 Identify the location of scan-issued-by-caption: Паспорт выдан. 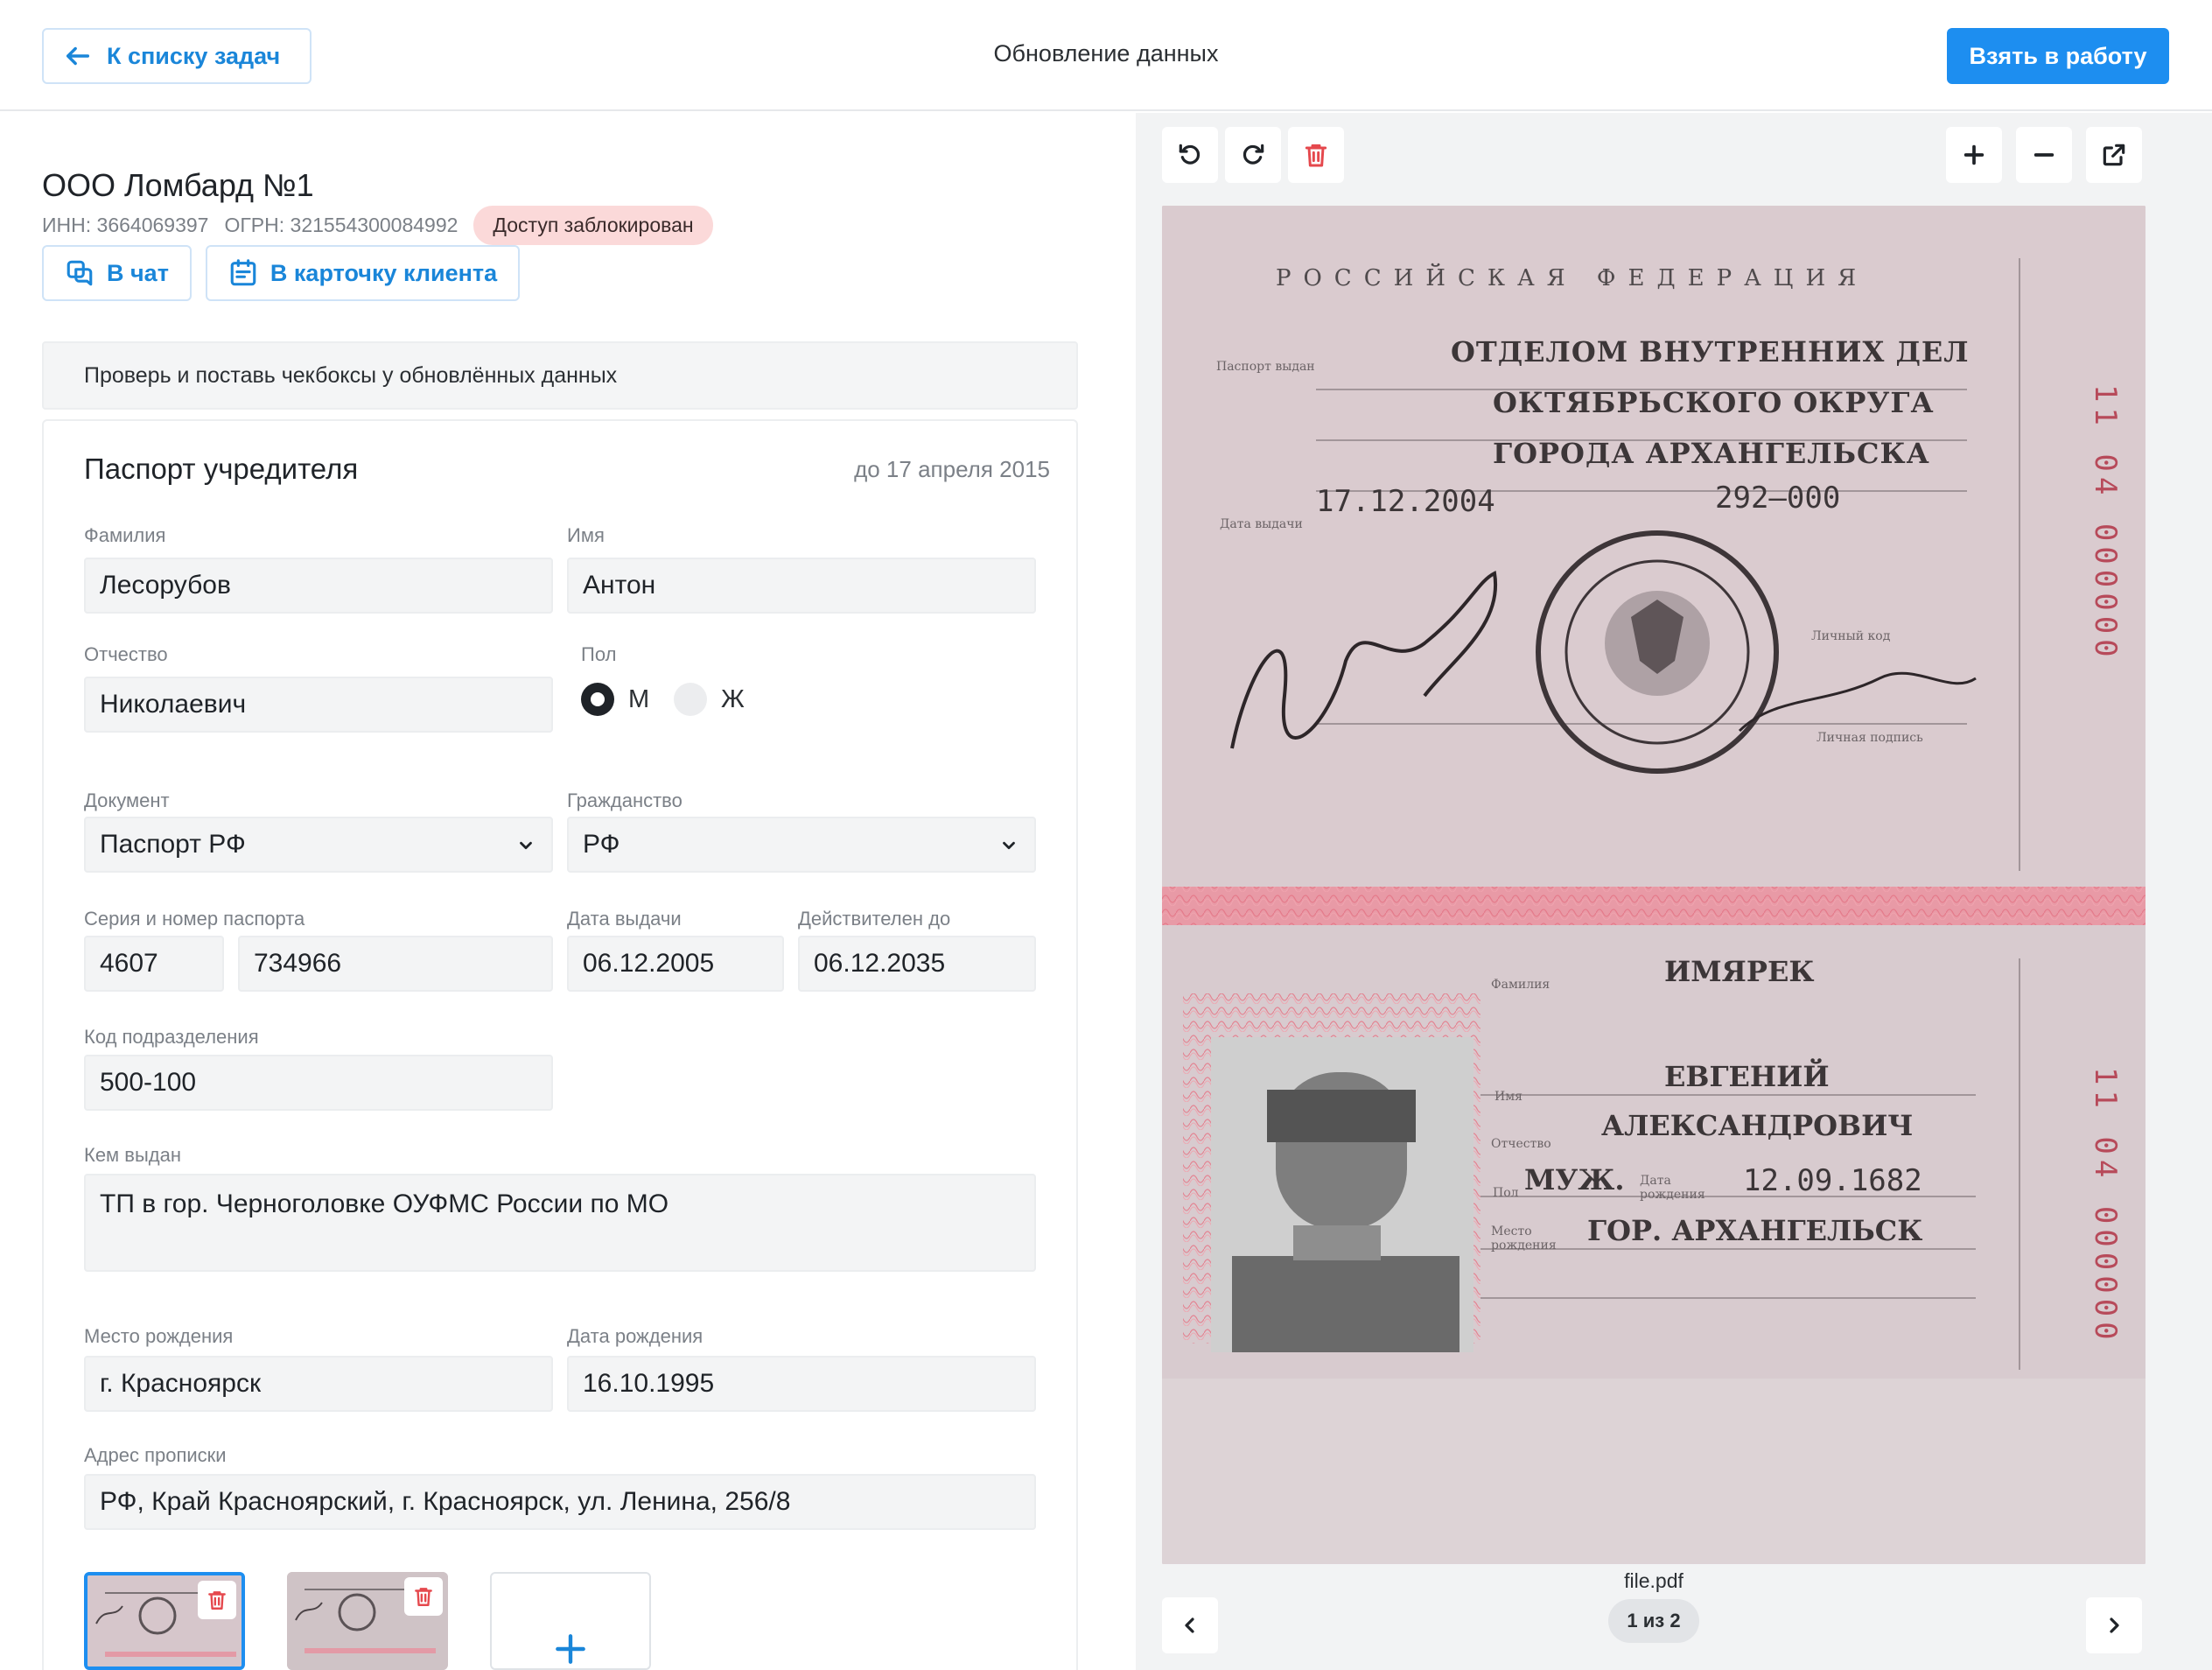
(1265, 367).